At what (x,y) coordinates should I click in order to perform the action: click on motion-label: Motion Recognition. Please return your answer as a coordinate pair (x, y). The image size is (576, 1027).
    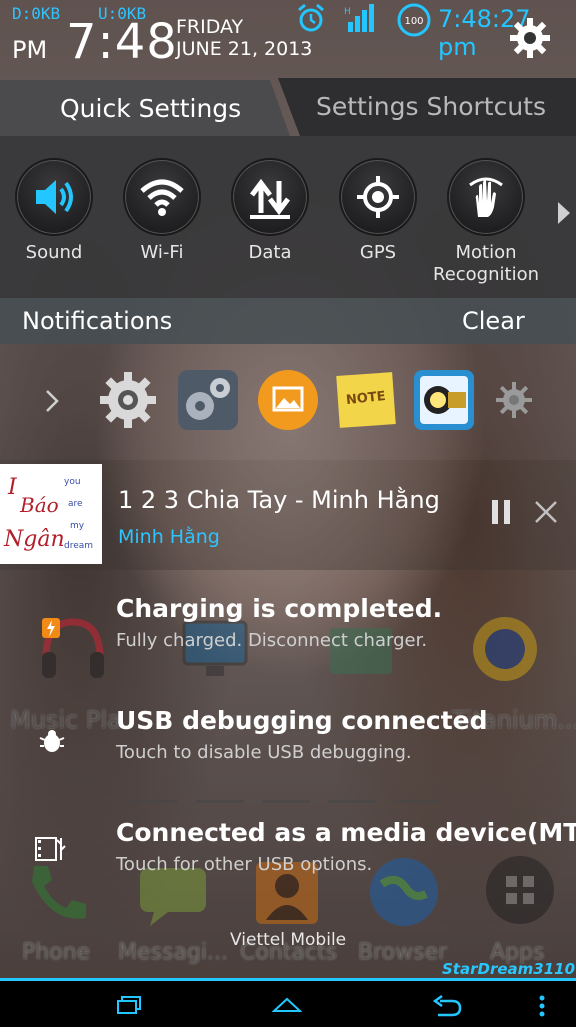
    Looking at the image, I should click on (486, 263).